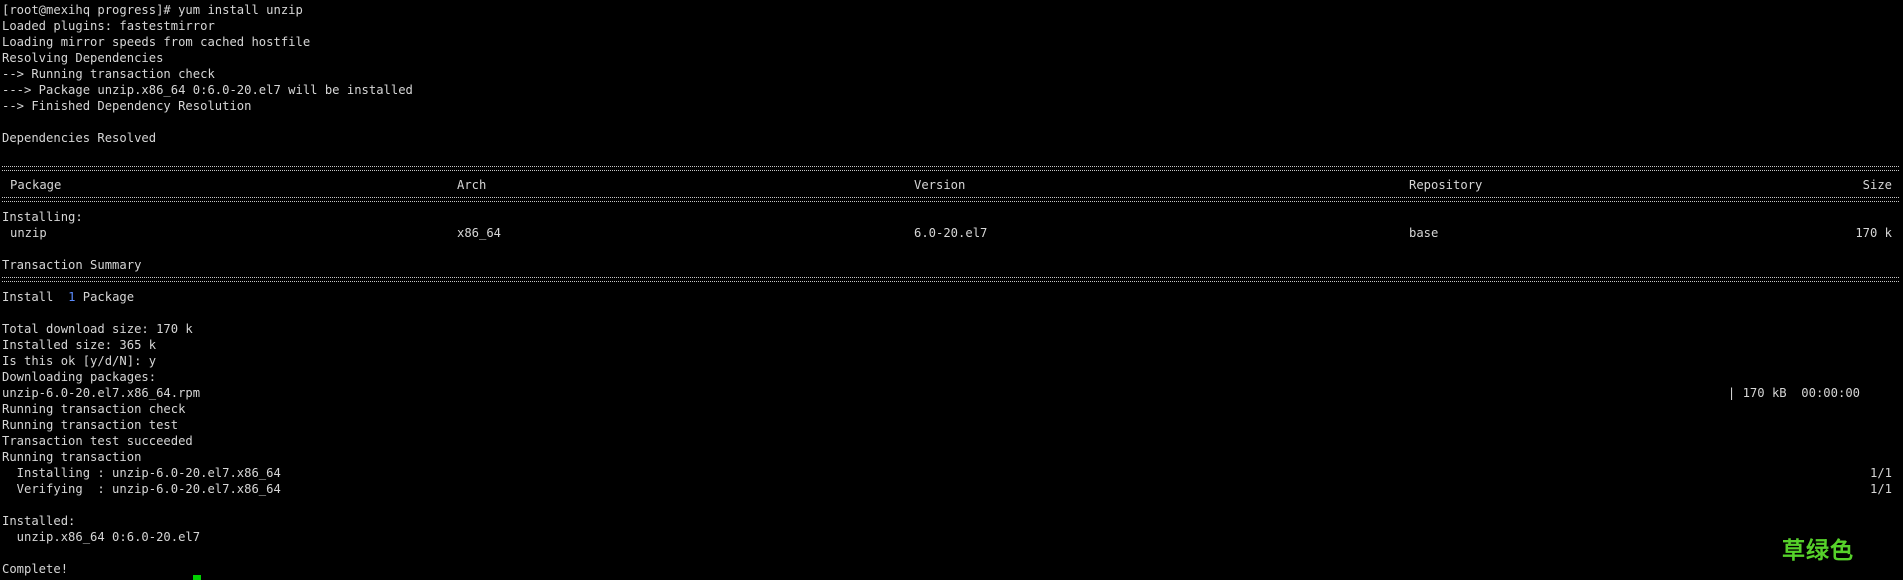  I want to click on step-installing: Installing : unzip-6.0-20.el7.x86_64, so click(141, 473).